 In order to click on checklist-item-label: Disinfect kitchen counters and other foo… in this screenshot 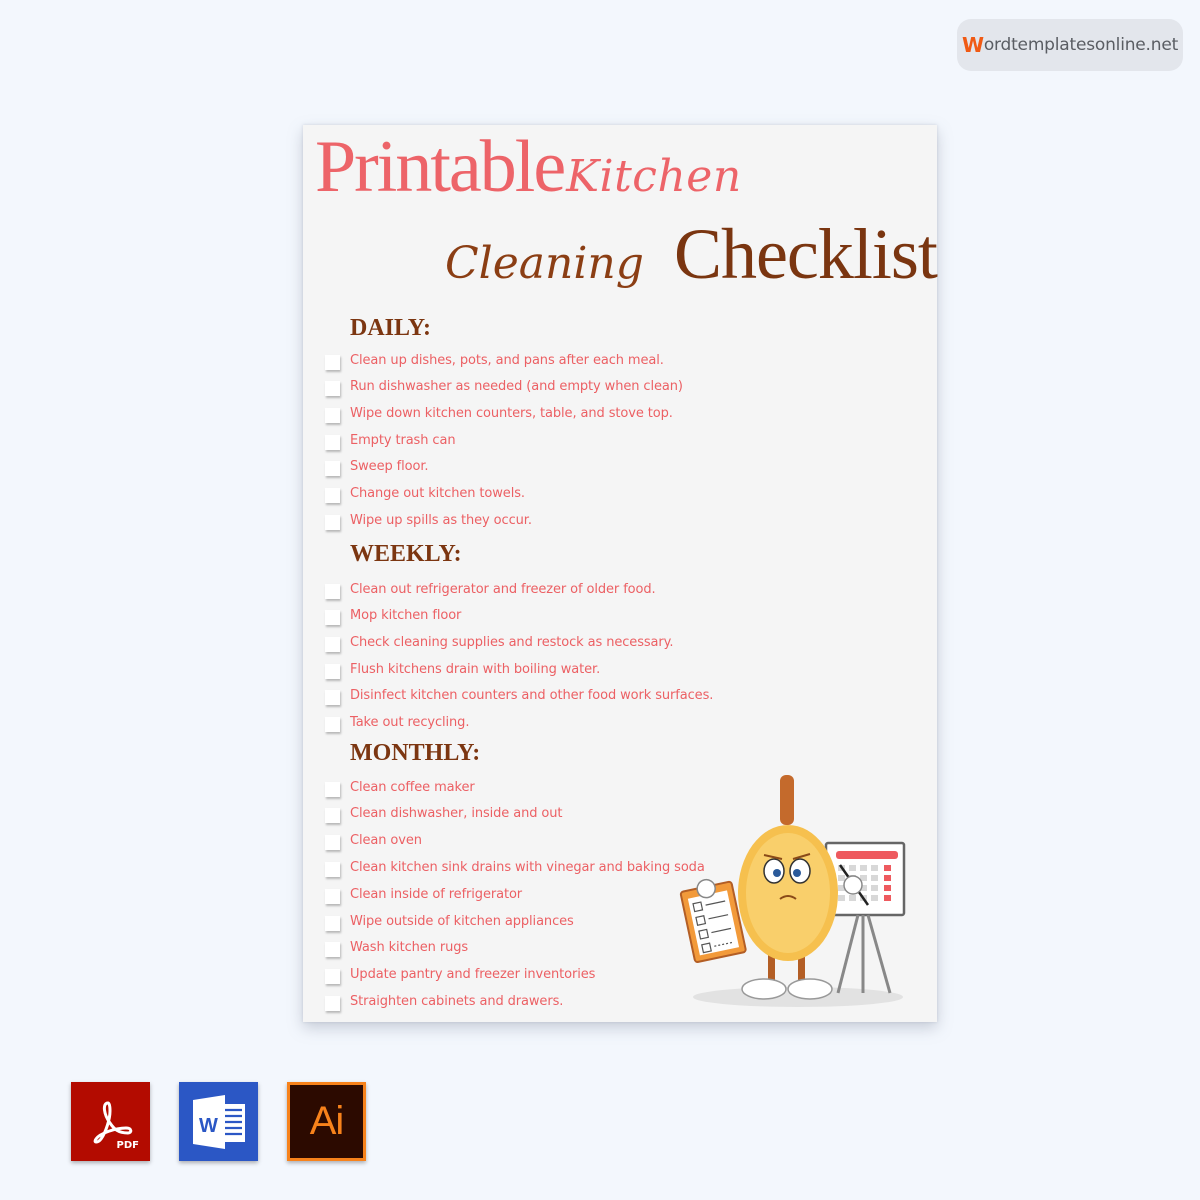, I will do `click(532, 696)`.